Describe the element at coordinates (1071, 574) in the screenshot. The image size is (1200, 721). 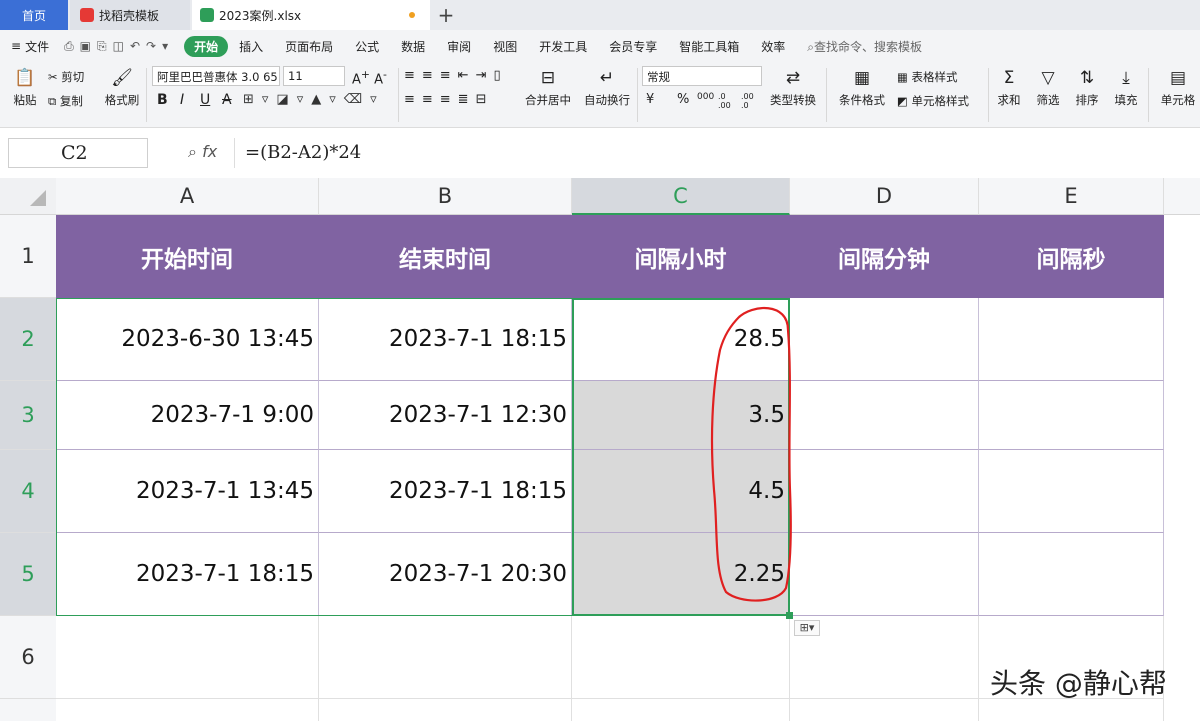
I see `cell-e5` at that location.